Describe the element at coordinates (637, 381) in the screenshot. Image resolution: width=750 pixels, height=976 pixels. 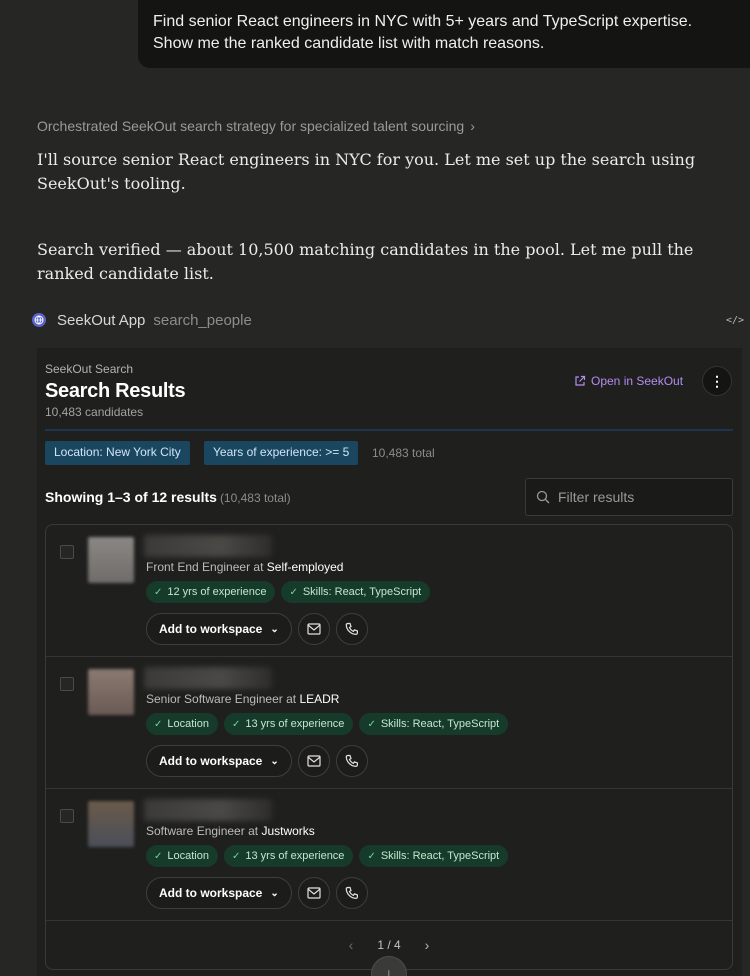
I see `open-link-label: Open in SeekOut` at that location.